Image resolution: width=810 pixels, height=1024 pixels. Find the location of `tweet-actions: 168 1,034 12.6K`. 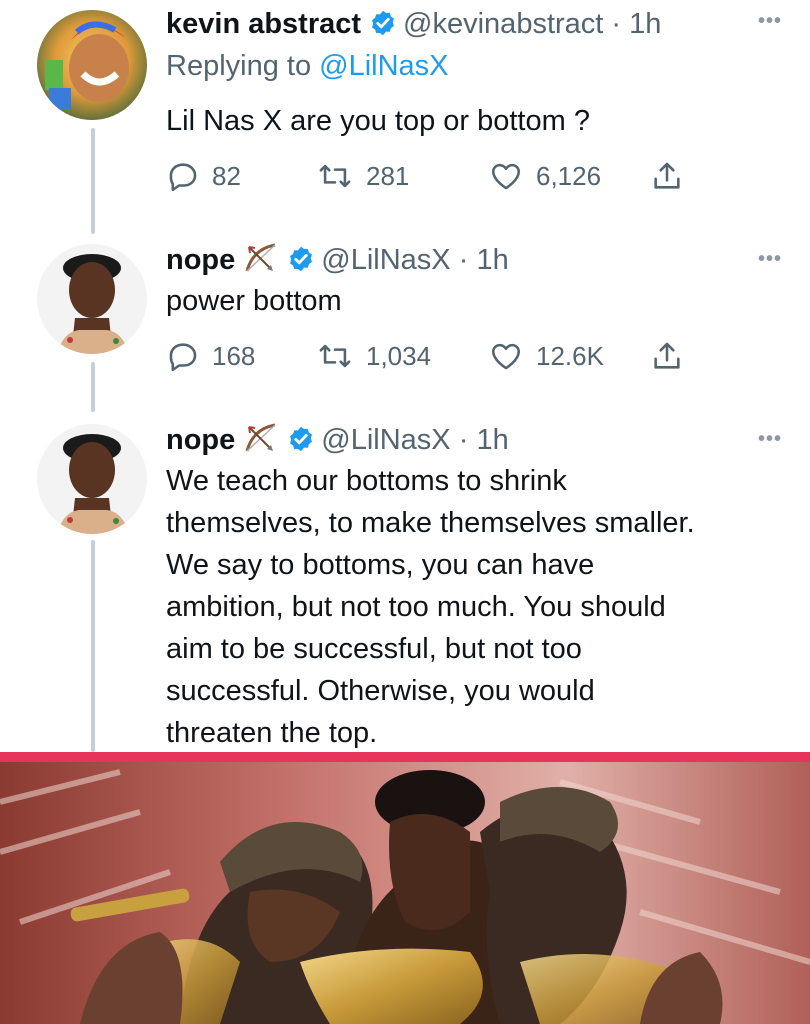

tweet-actions: 168 1,034 12.6K is located at coordinates (436, 356).